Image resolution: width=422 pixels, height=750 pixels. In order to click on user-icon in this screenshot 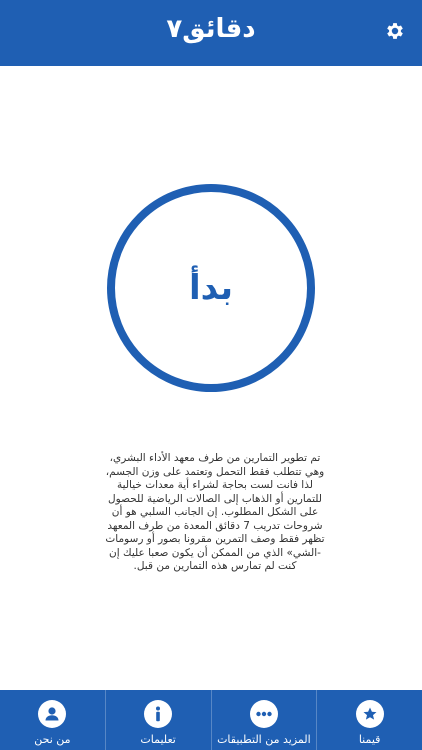, I will do `click(52, 714)`.